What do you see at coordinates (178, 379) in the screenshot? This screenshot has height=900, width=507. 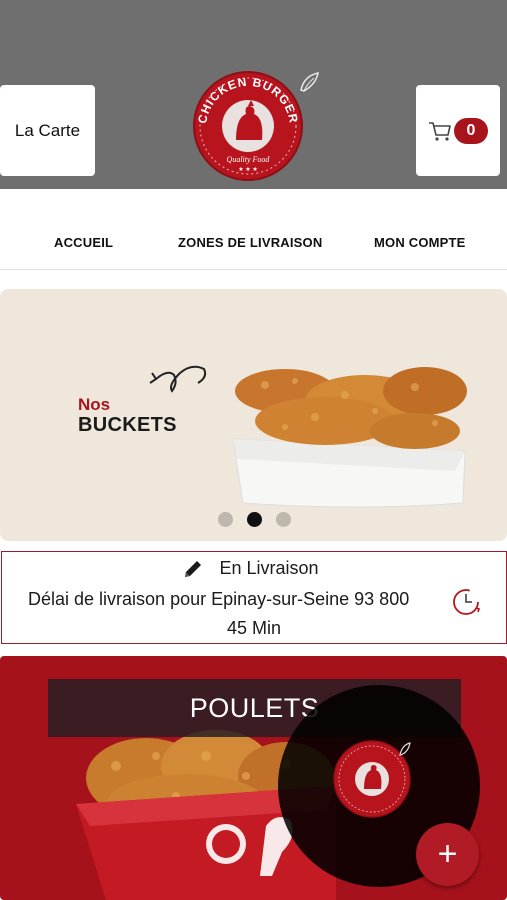 I see `arrow-doodle-icon` at bounding box center [178, 379].